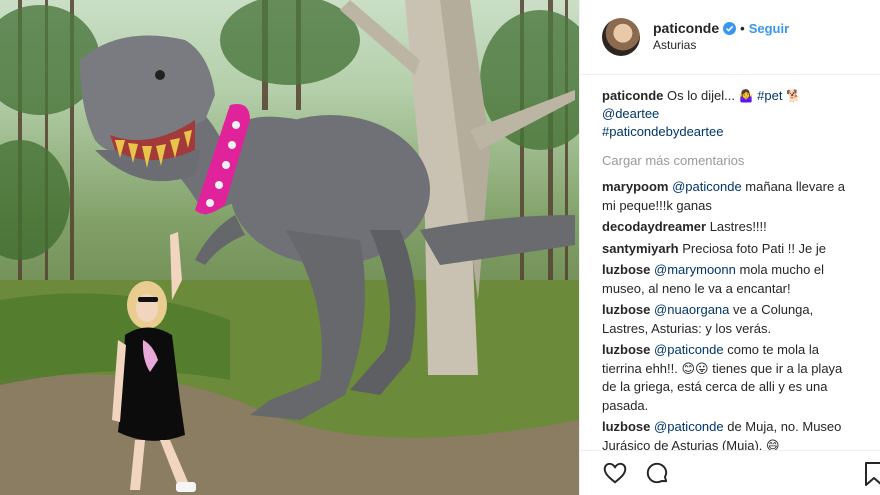  I want to click on comment-mention: @nuaorgana, so click(691, 309).